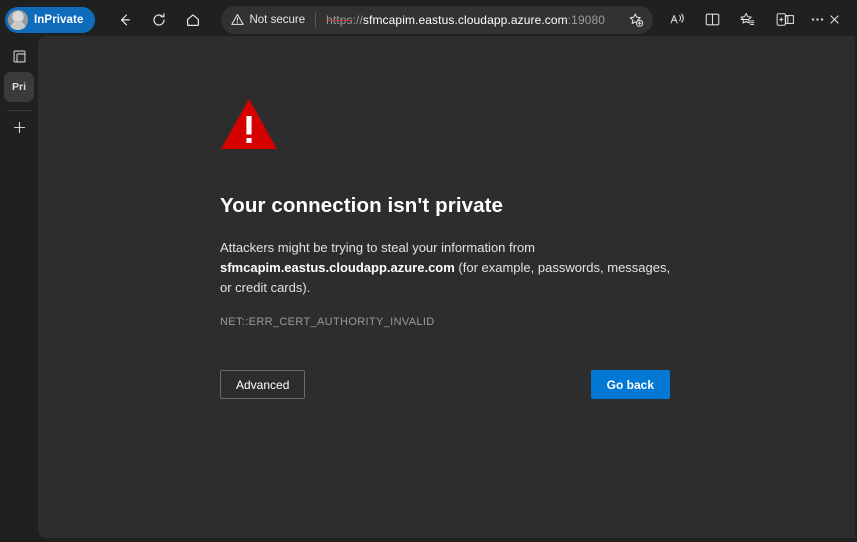 The image size is (857, 542). What do you see at coordinates (263, 384) in the screenshot?
I see `advanced-button: Advanced` at bounding box center [263, 384].